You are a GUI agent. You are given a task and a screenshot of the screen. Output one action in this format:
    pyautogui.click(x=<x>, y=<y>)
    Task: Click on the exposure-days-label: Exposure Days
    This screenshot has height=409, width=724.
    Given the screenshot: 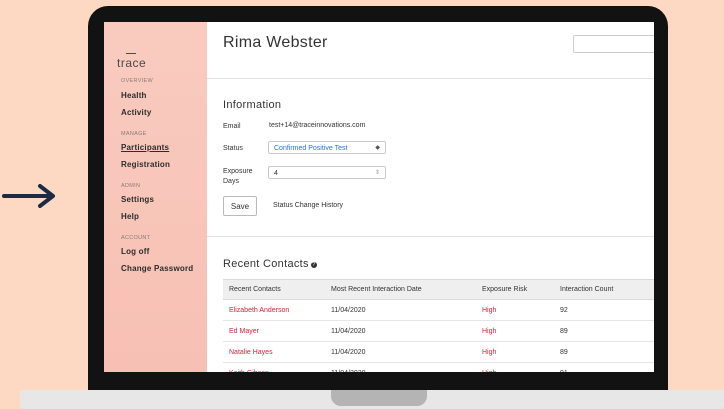 What is the action you would take?
    pyautogui.click(x=238, y=176)
    